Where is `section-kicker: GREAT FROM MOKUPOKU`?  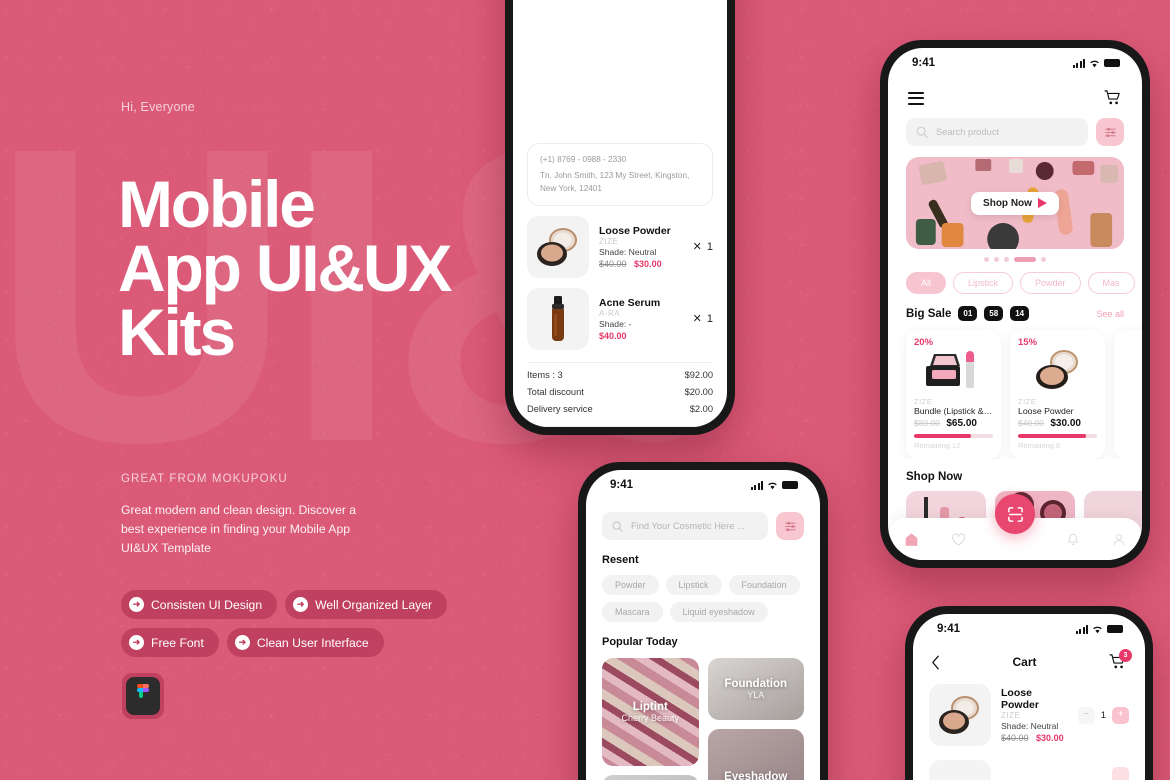 section-kicker: GREAT FROM MOKUPOKU is located at coordinates (204, 479).